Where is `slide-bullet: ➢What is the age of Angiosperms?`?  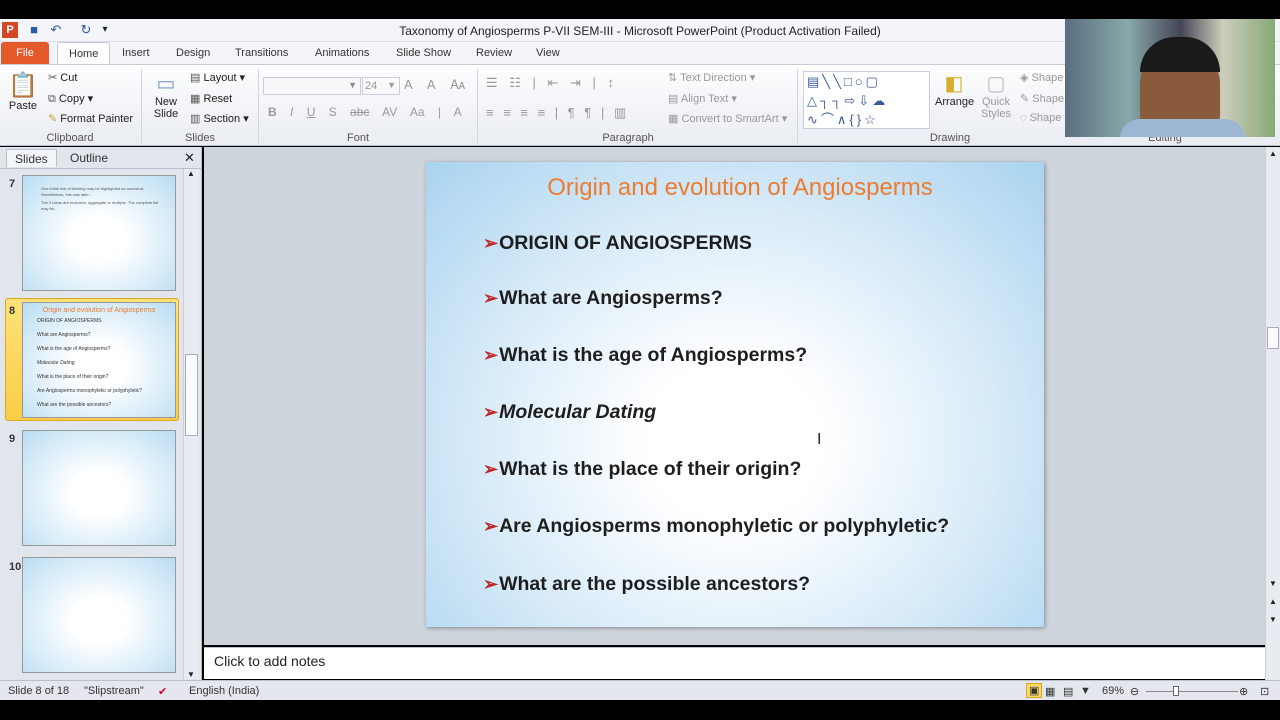 slide-bullet: ➢What is the age of Angiosperms? is located at coordinates (645, 355).